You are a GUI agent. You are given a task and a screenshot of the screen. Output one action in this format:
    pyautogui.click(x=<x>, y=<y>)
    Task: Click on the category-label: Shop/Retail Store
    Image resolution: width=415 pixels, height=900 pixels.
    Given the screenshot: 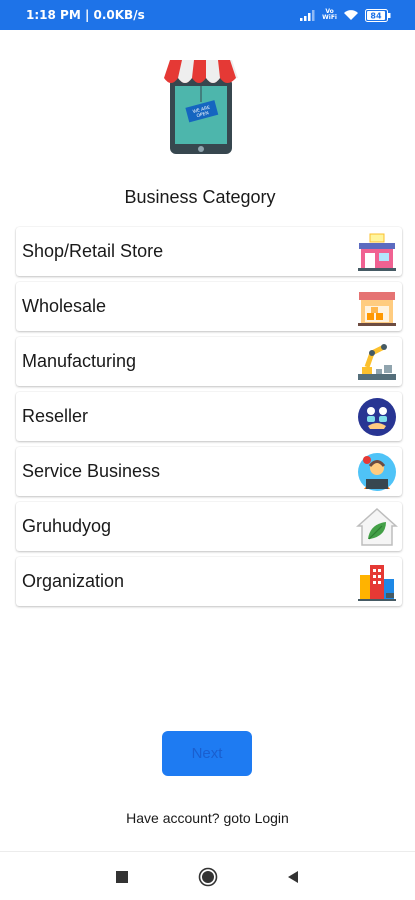 What is the action you would take?
    pyautogui.click(x=93, y=251)
    